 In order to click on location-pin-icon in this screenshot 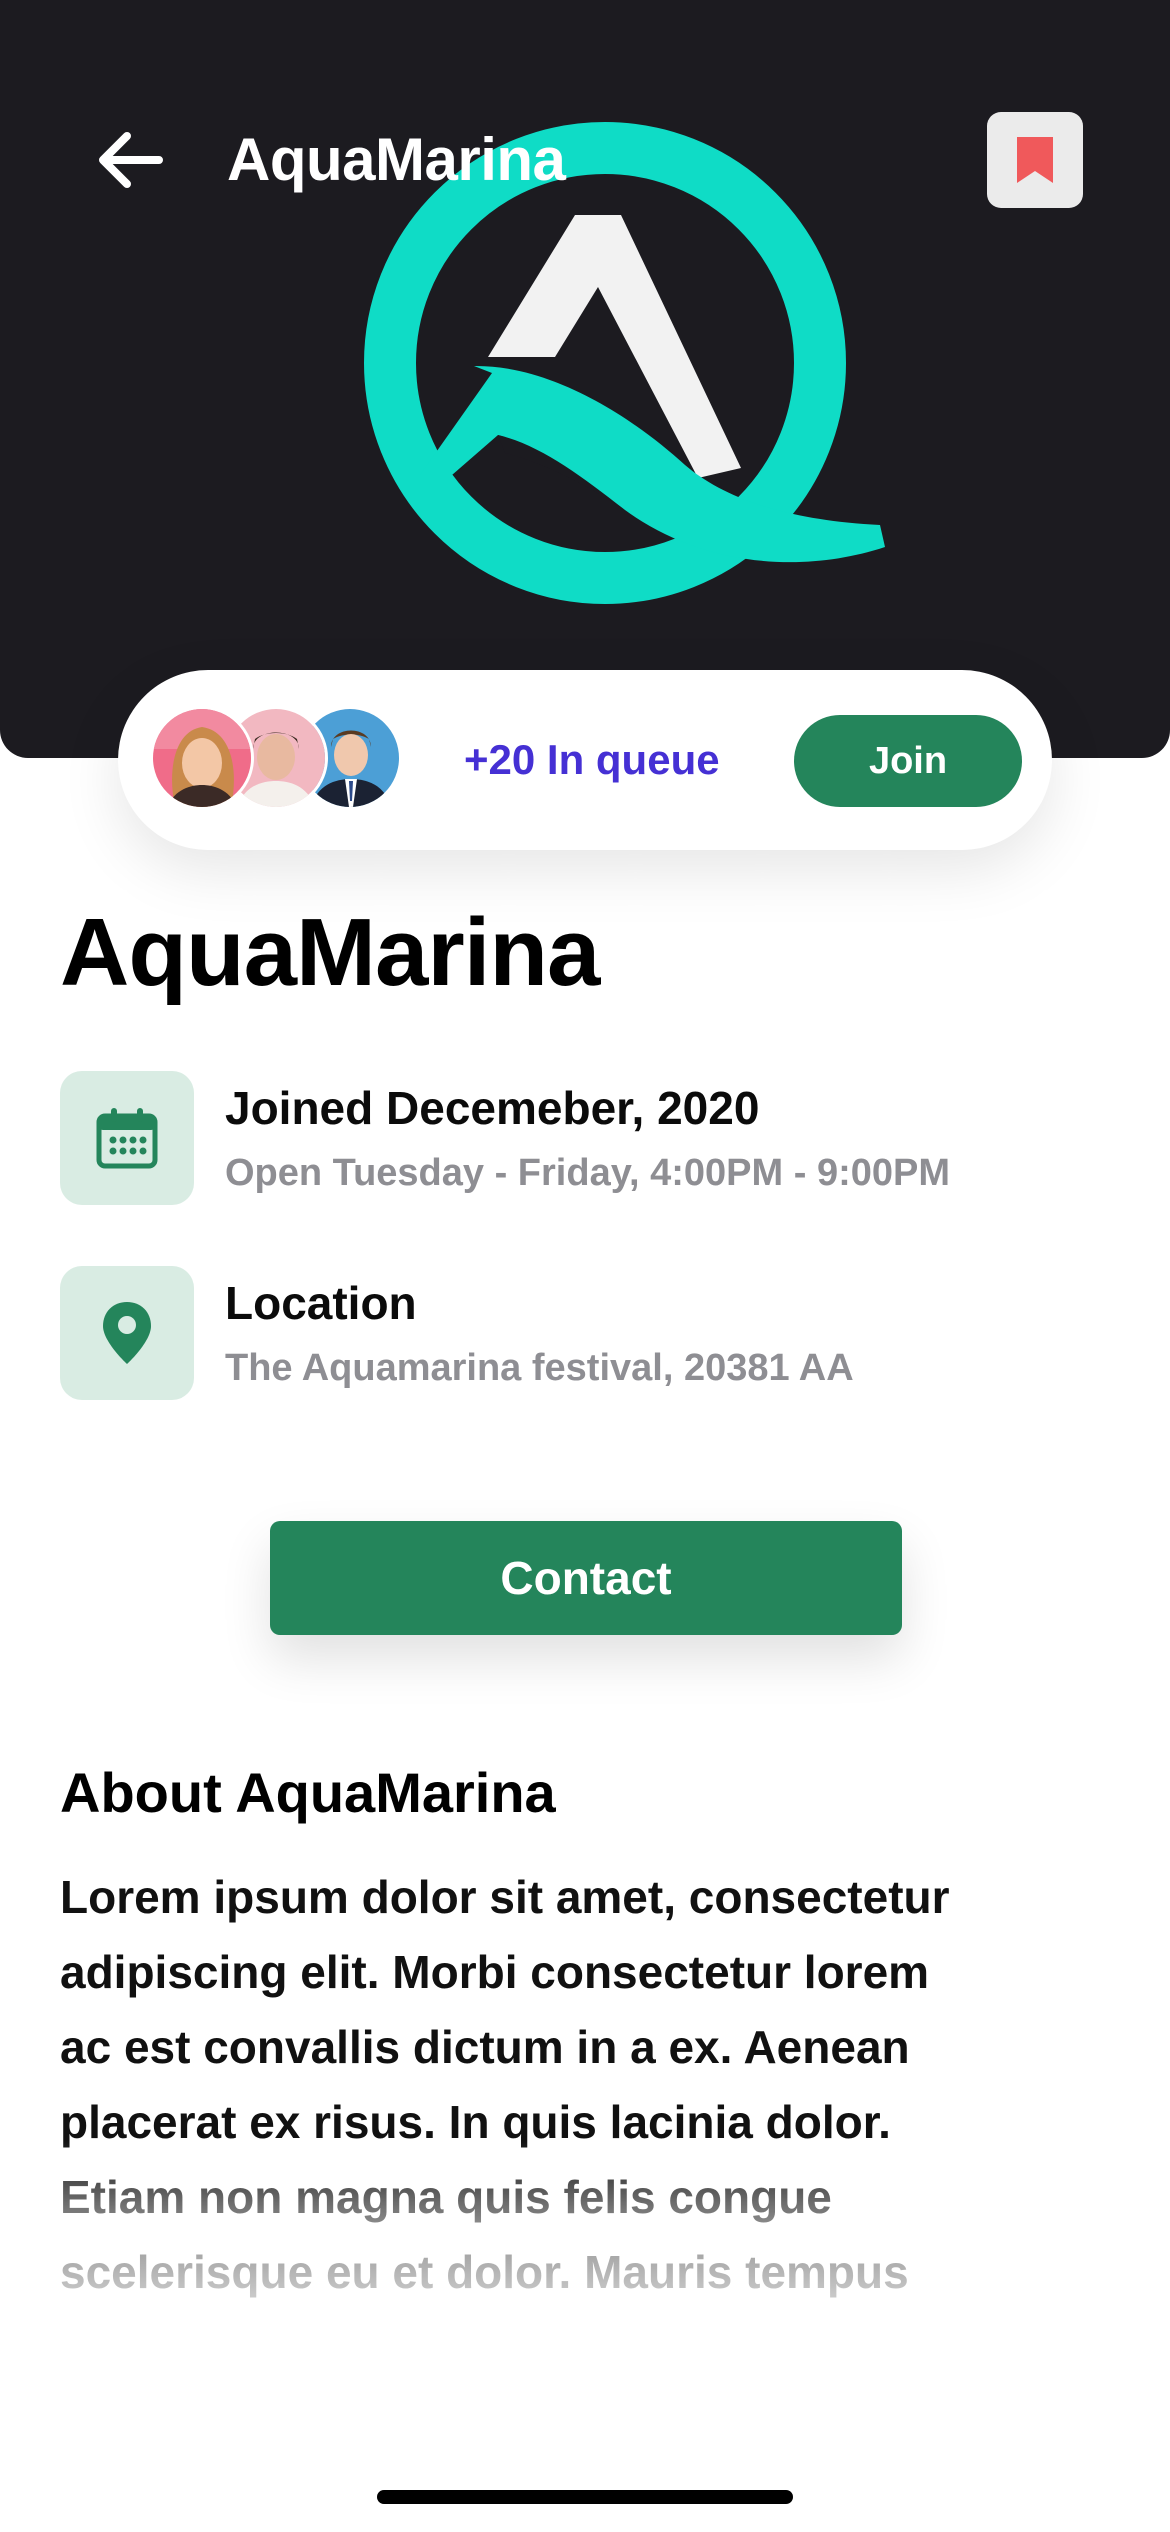, I will do `click(127, 1333)`.